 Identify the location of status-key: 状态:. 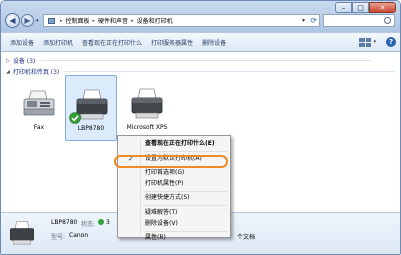
(88, 224).